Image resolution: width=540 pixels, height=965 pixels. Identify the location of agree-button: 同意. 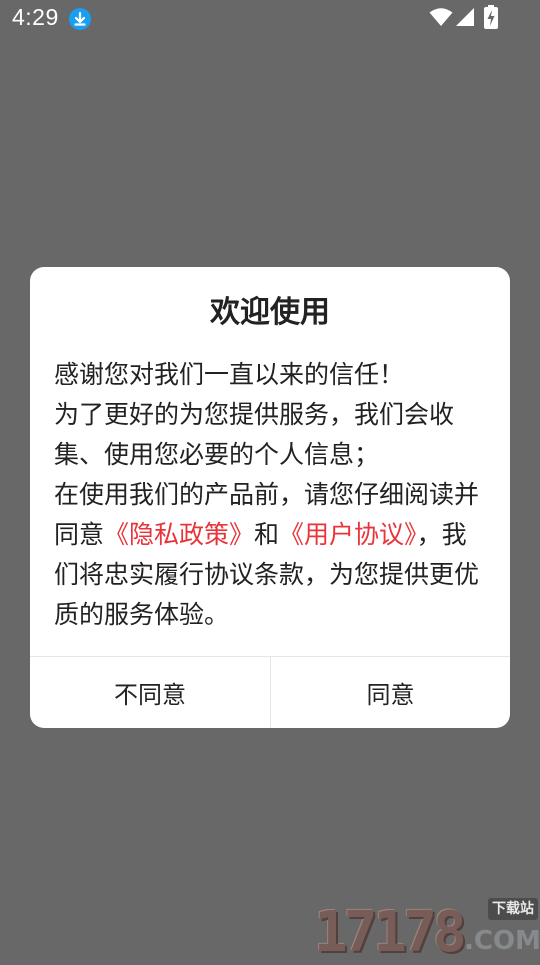
(390, 692).